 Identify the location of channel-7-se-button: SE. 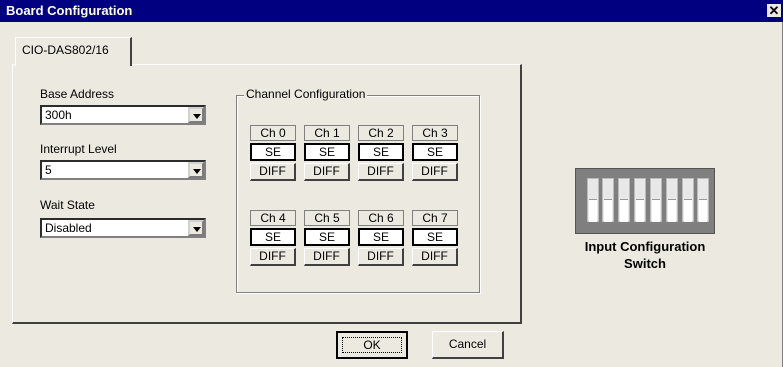
(435, 237).